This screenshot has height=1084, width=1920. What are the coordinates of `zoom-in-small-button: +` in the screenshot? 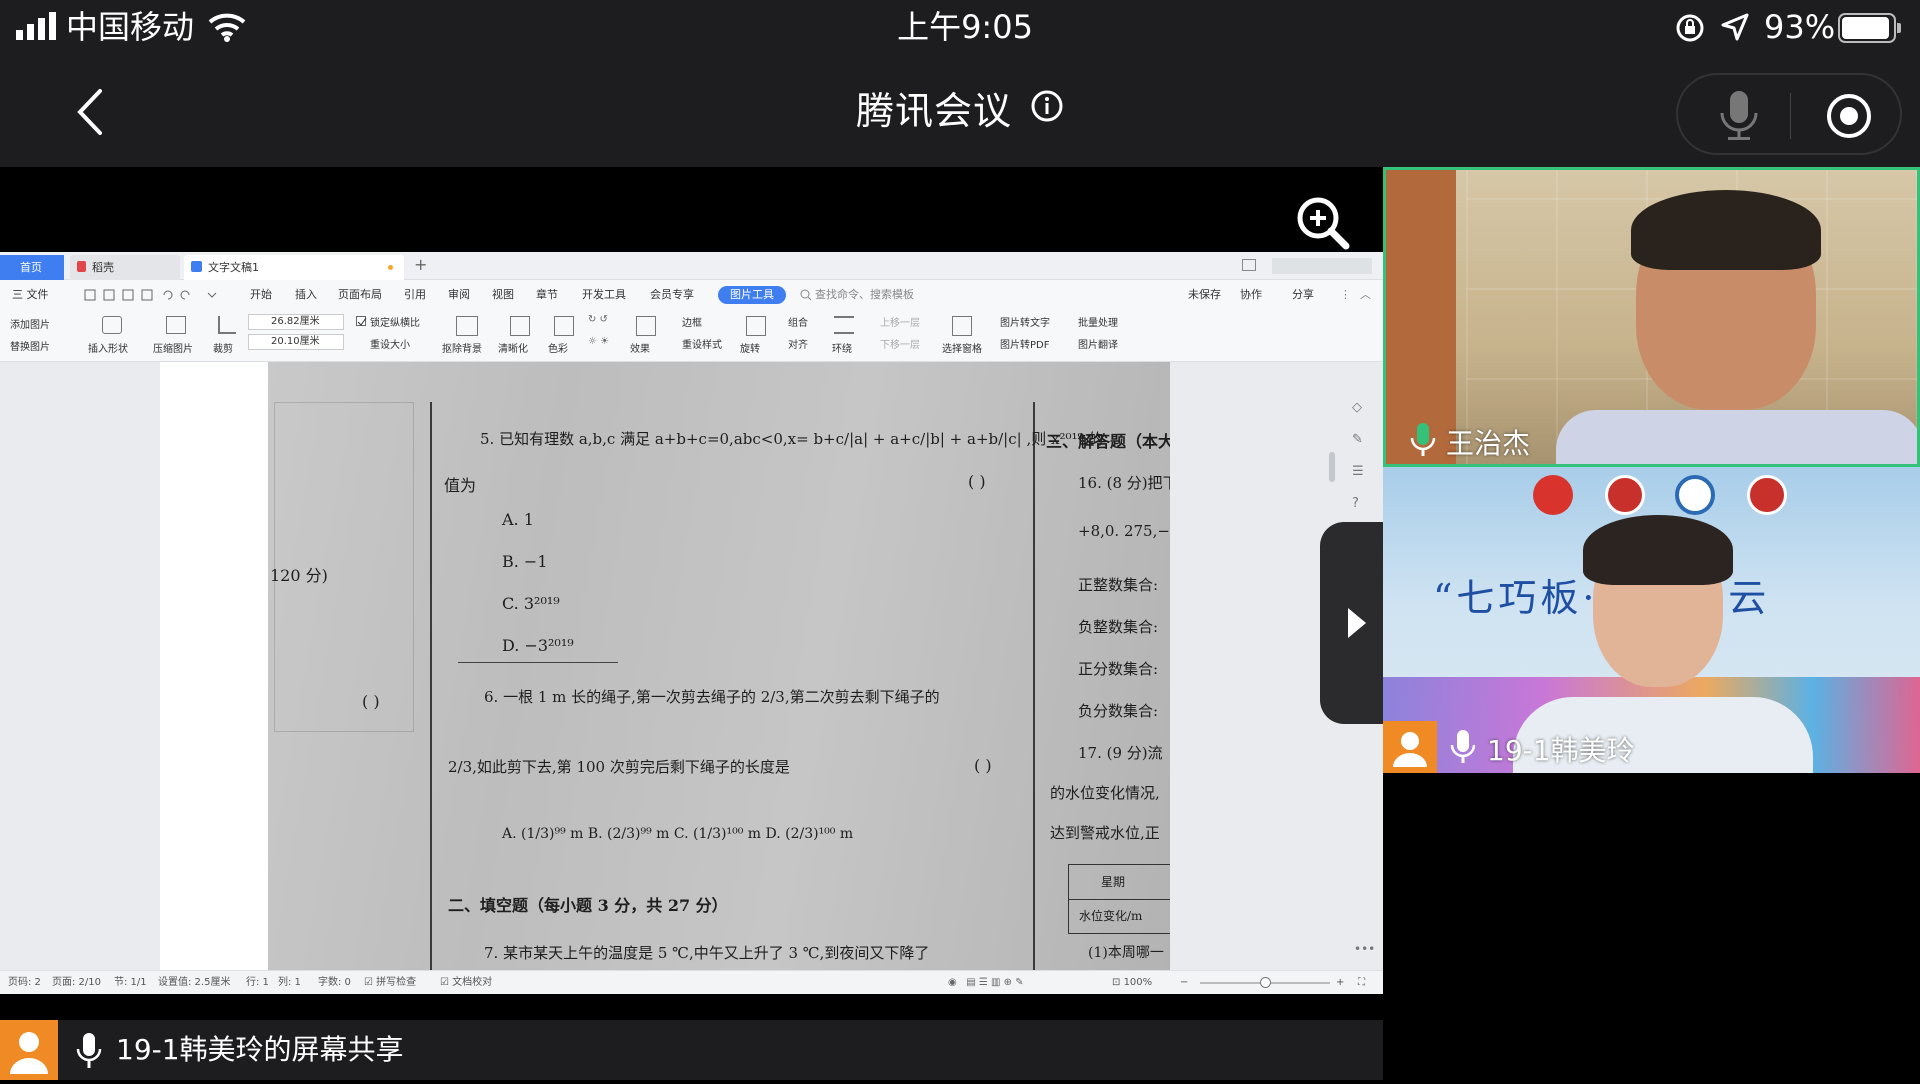 It's located at (1340, 982).